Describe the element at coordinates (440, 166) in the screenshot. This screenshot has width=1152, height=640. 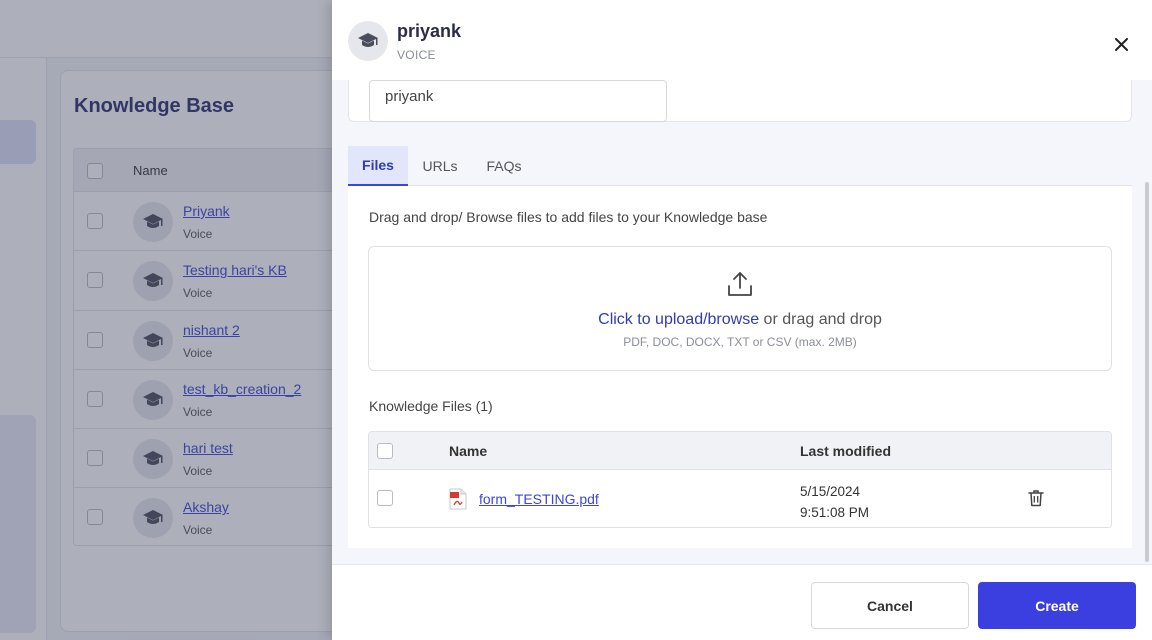
I see `tab-urls: URLs` at that location.